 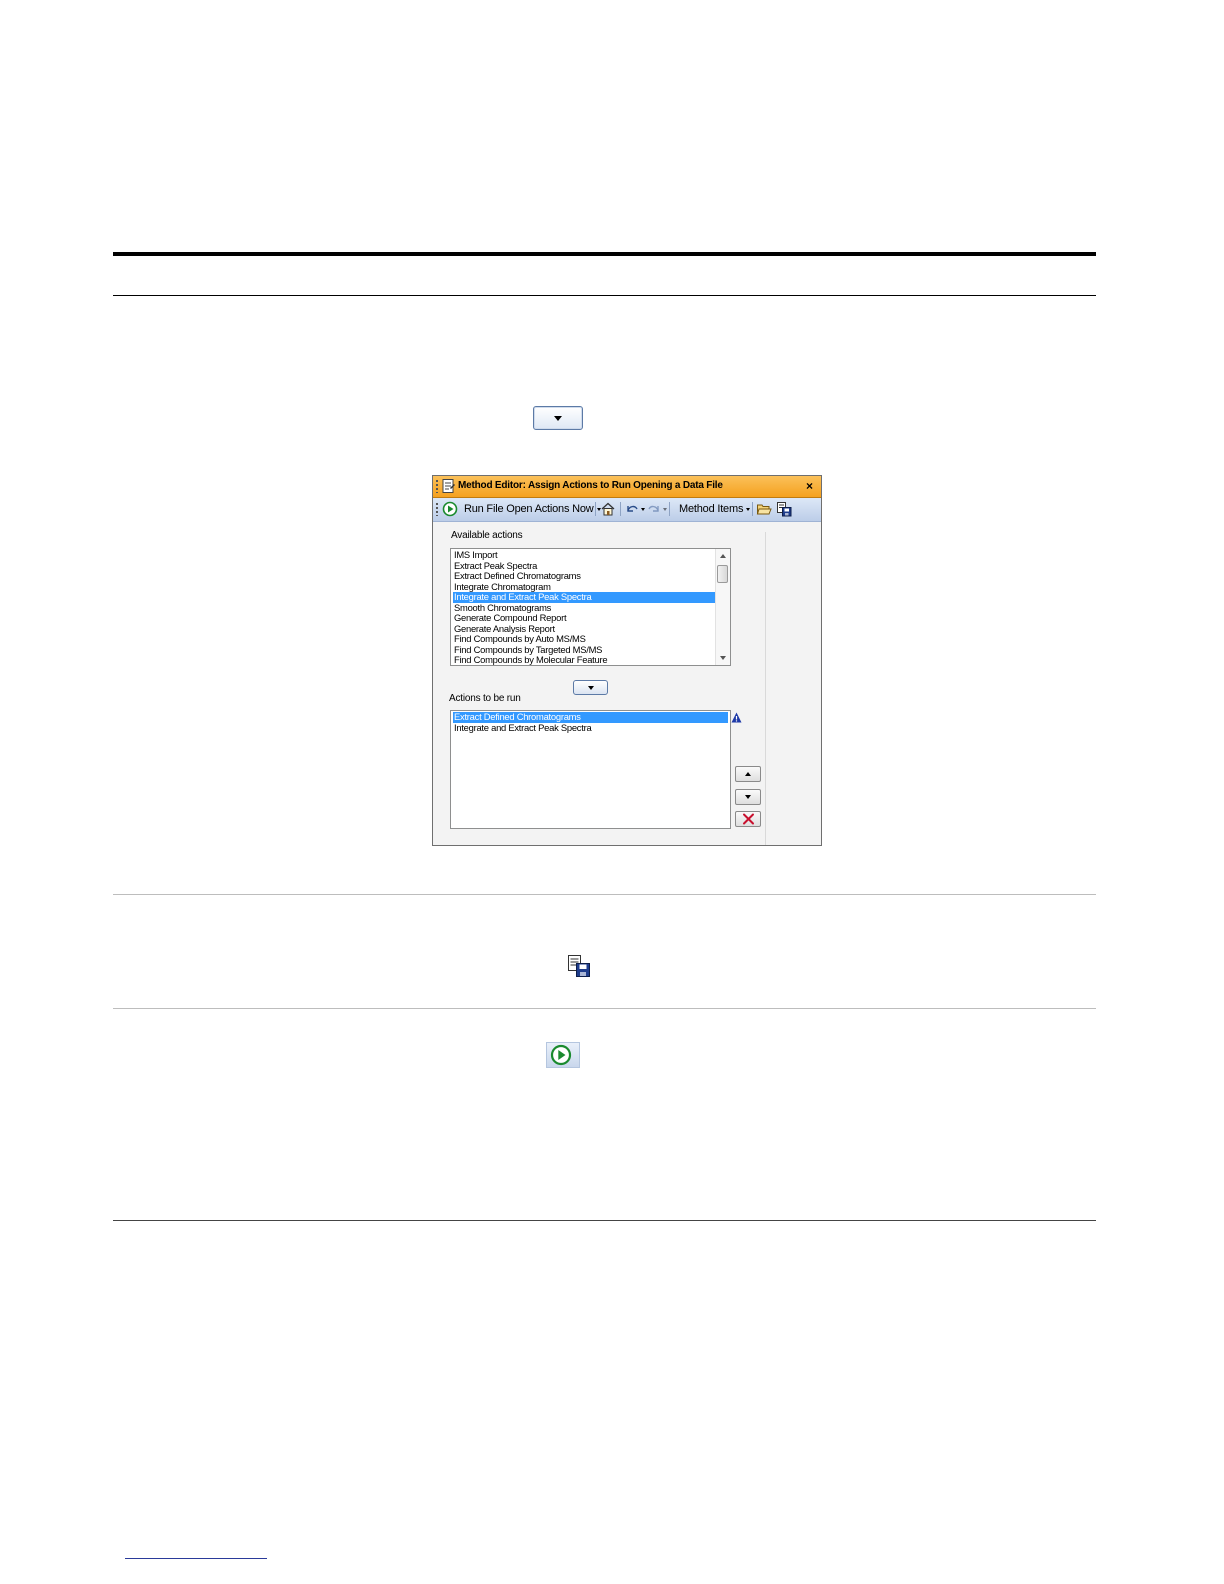 I want to click on play-circle-icon, so click(x=561, y=1055).